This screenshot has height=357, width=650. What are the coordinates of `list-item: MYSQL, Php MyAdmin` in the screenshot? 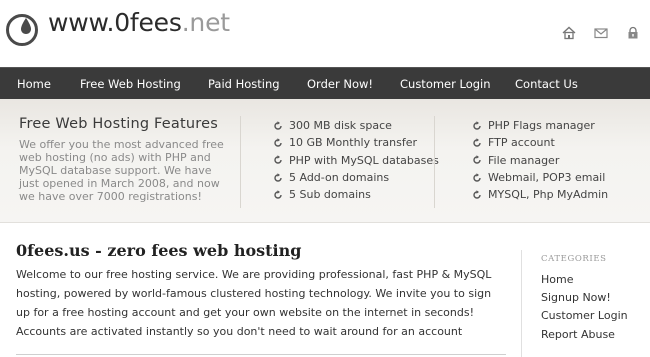 It's located at (540, 194).